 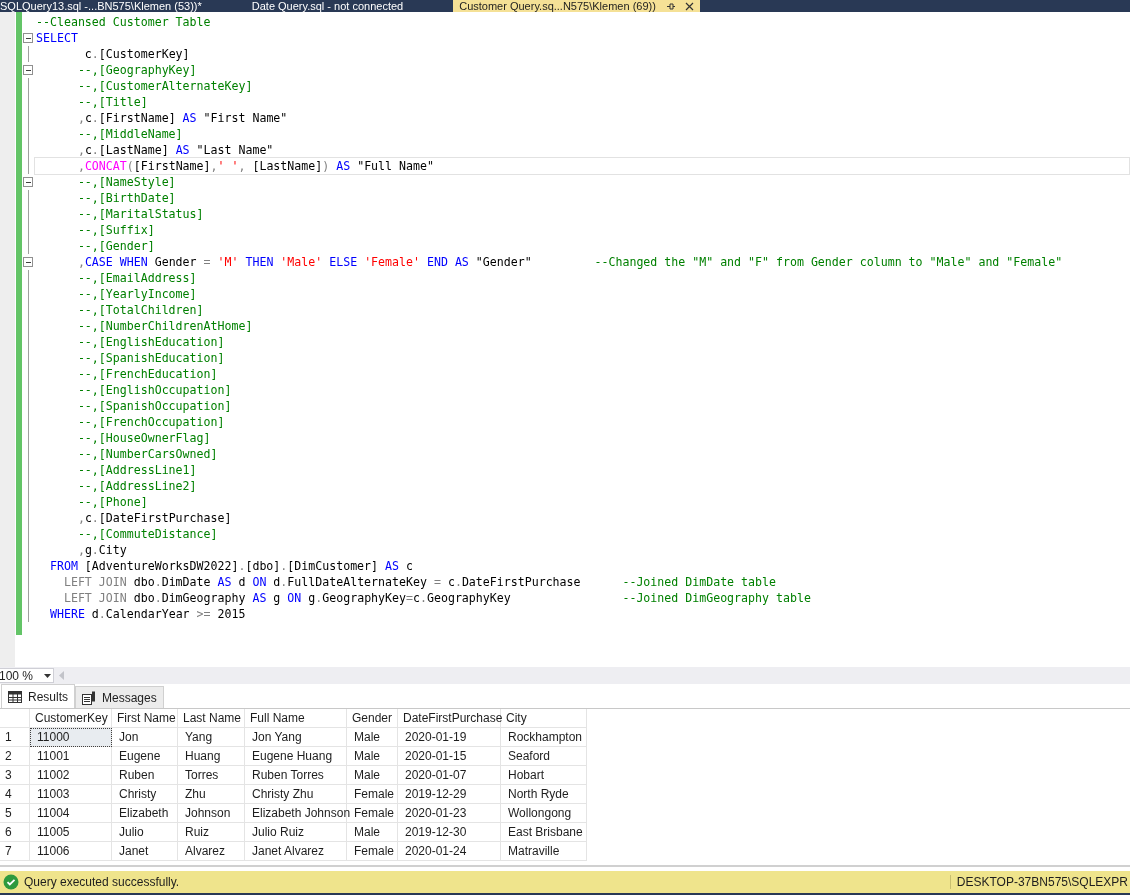 What do you see at coordinates (89, 697) in the screenshot?
I see `document-icon` at bounding box center [89, 697].